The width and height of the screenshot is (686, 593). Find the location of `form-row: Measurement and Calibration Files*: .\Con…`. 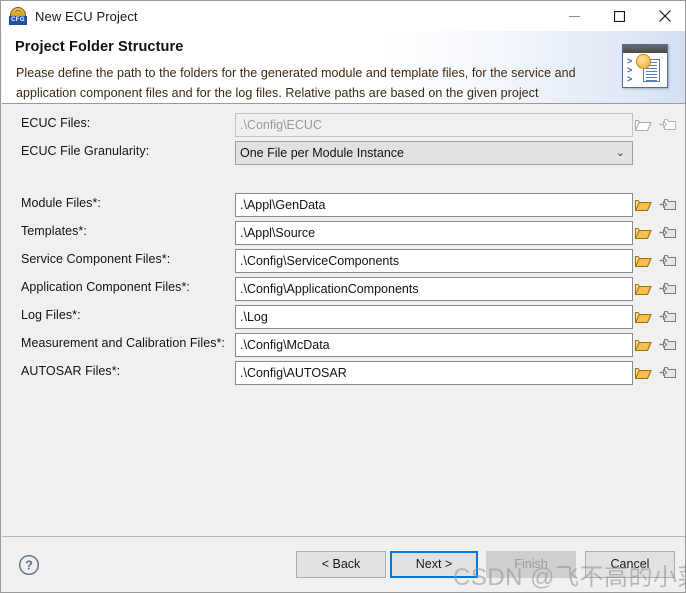

form-row: Measurement and Calibration Files*: .\Con… is located at coordinates (343, 345).